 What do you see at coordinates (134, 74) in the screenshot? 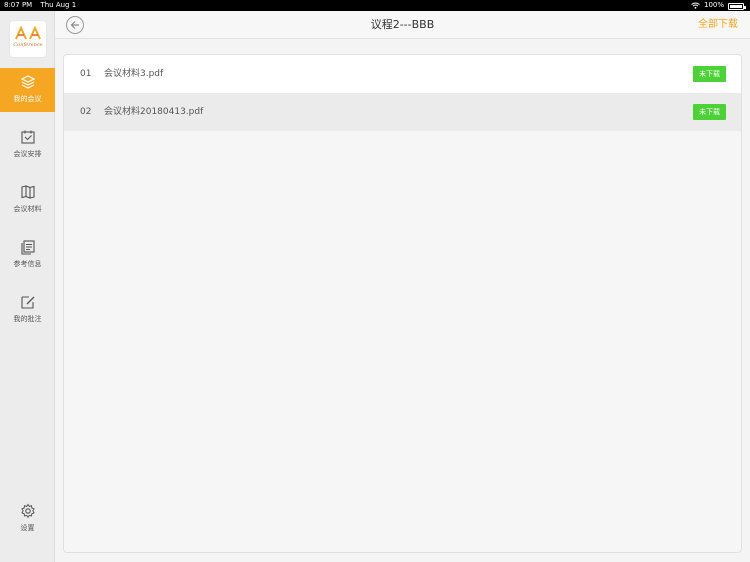
I see `file-name: 会议材料3.pdf` at bounding box center [134, 74].